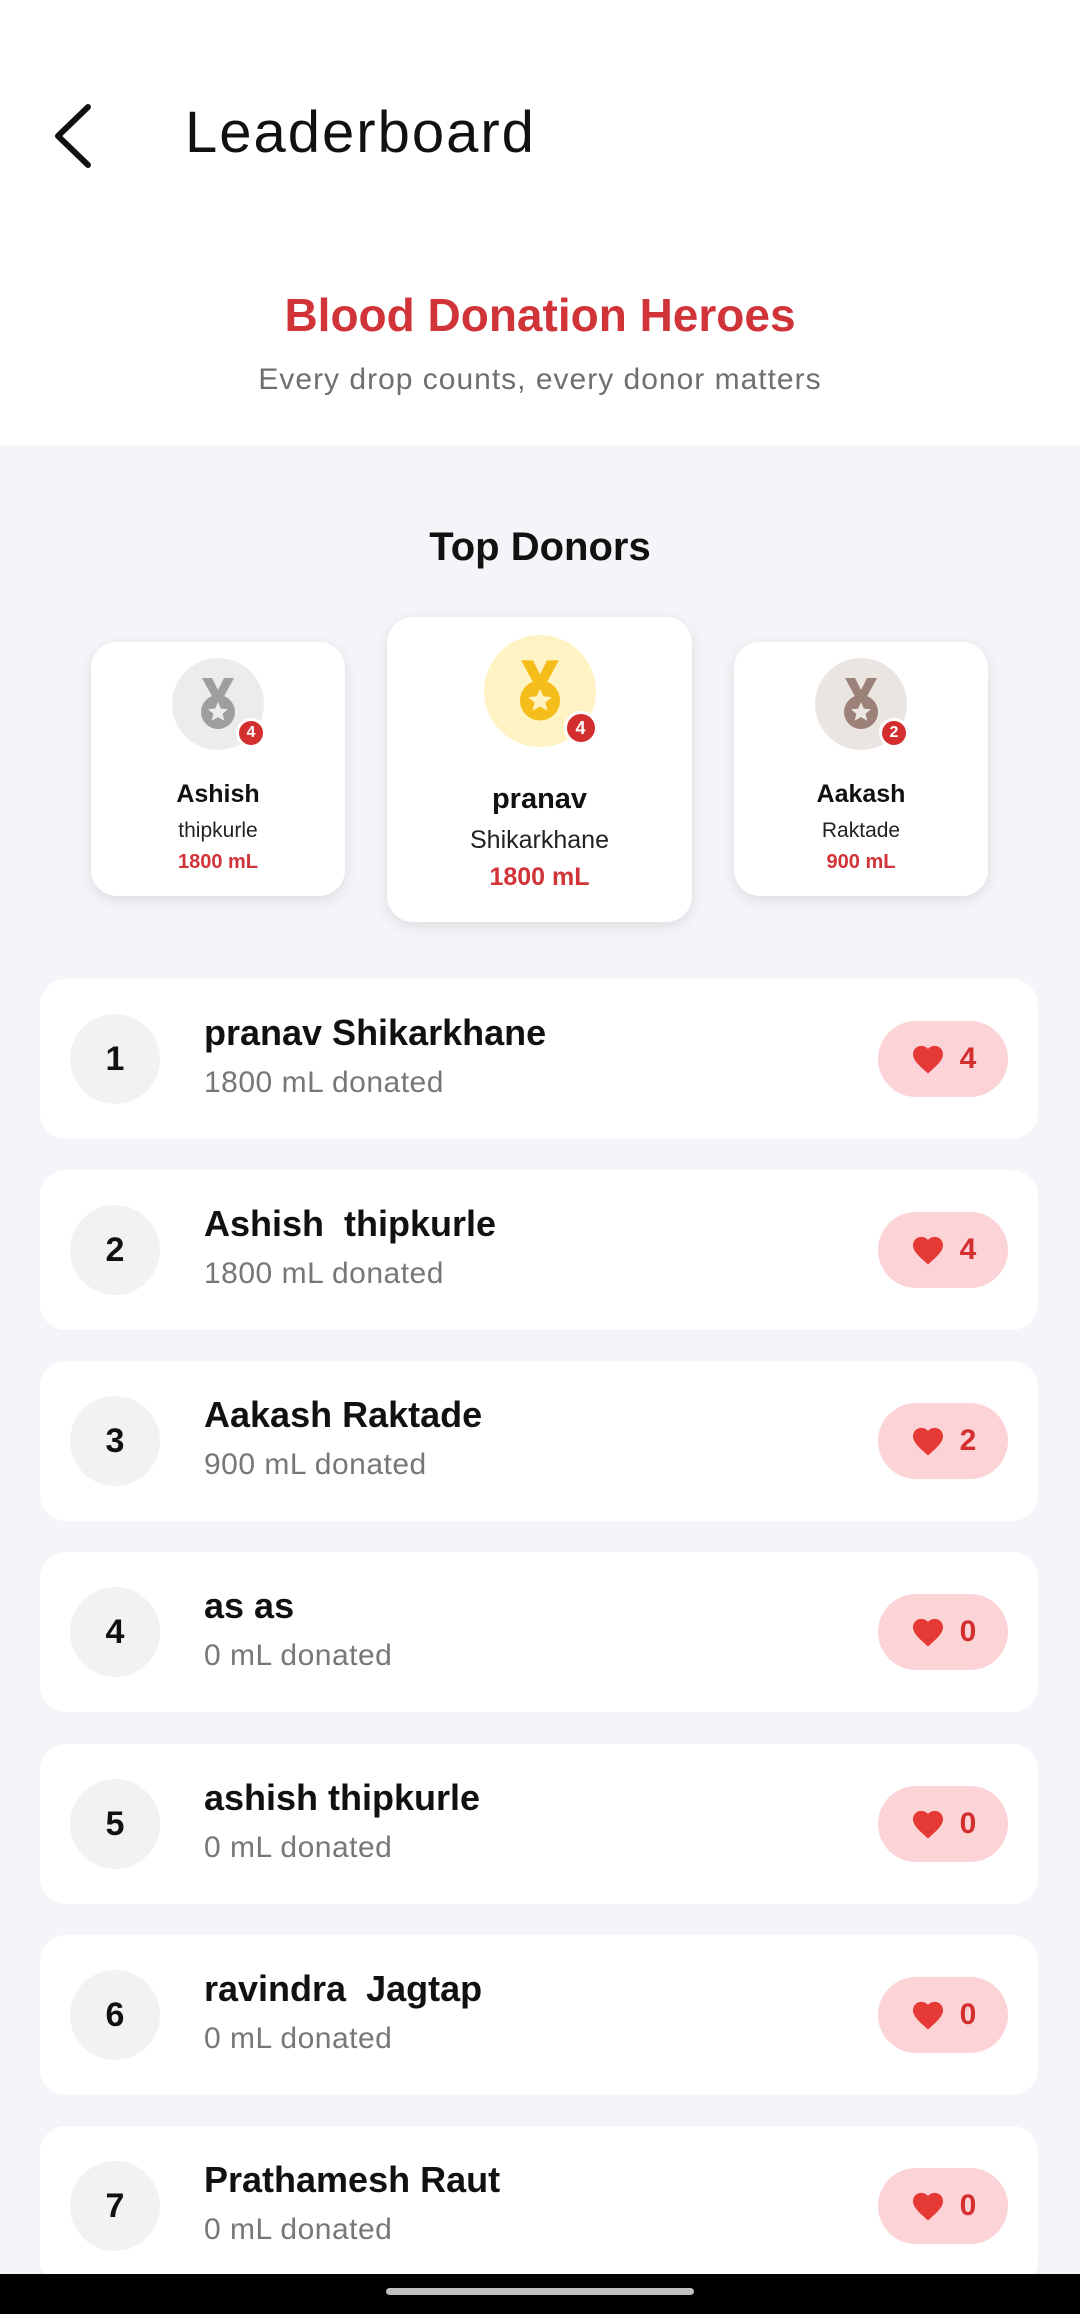 The width and height of the screenshot is (1080, 2314). Describe the element at coordinates (350, 1223) in the screenshot. I see `donor-name: Ashish thipkurle` at that location.